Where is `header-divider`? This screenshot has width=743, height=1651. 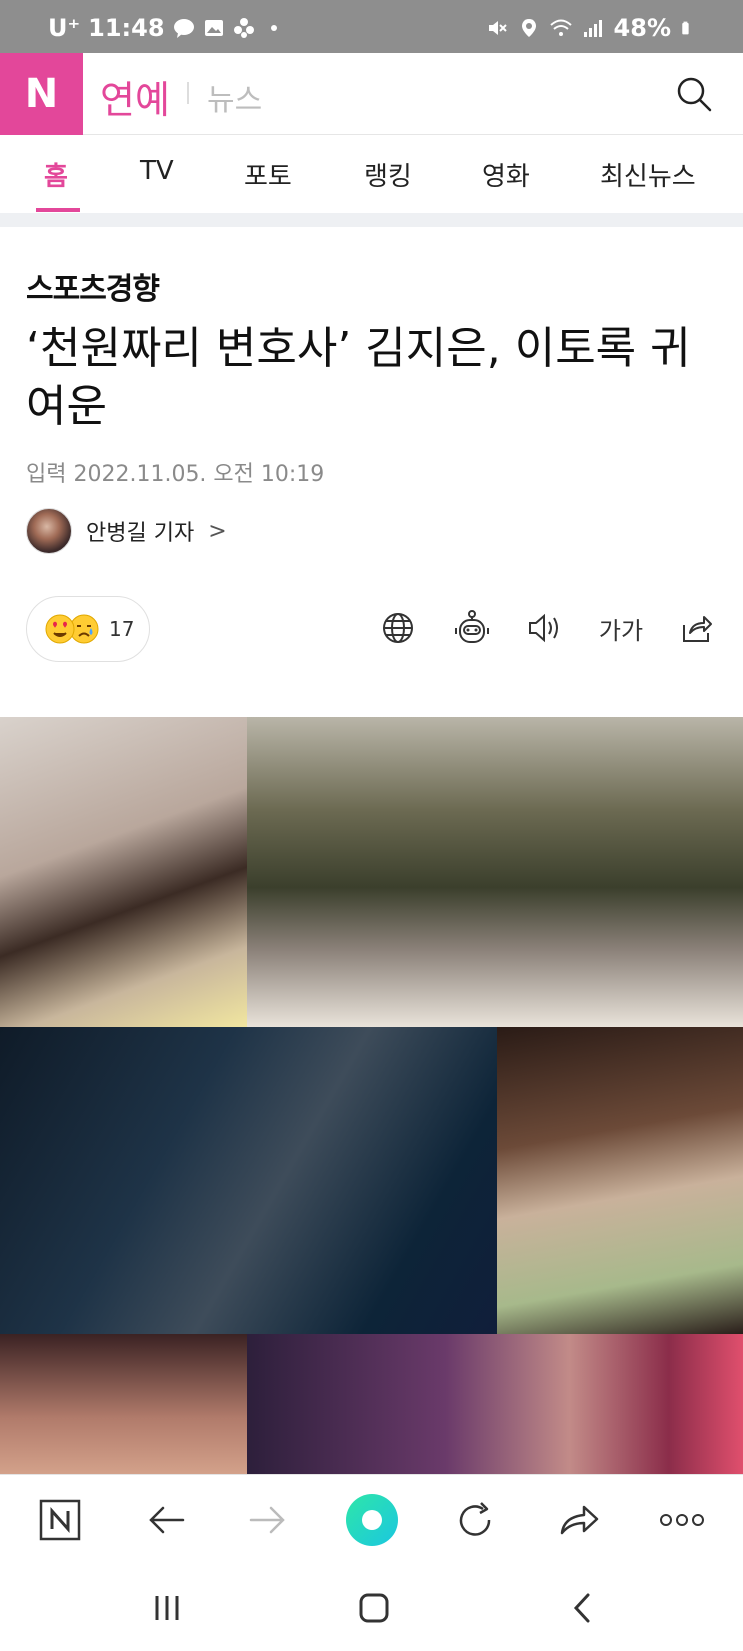 header-divider is located at coordinates (188, 93).